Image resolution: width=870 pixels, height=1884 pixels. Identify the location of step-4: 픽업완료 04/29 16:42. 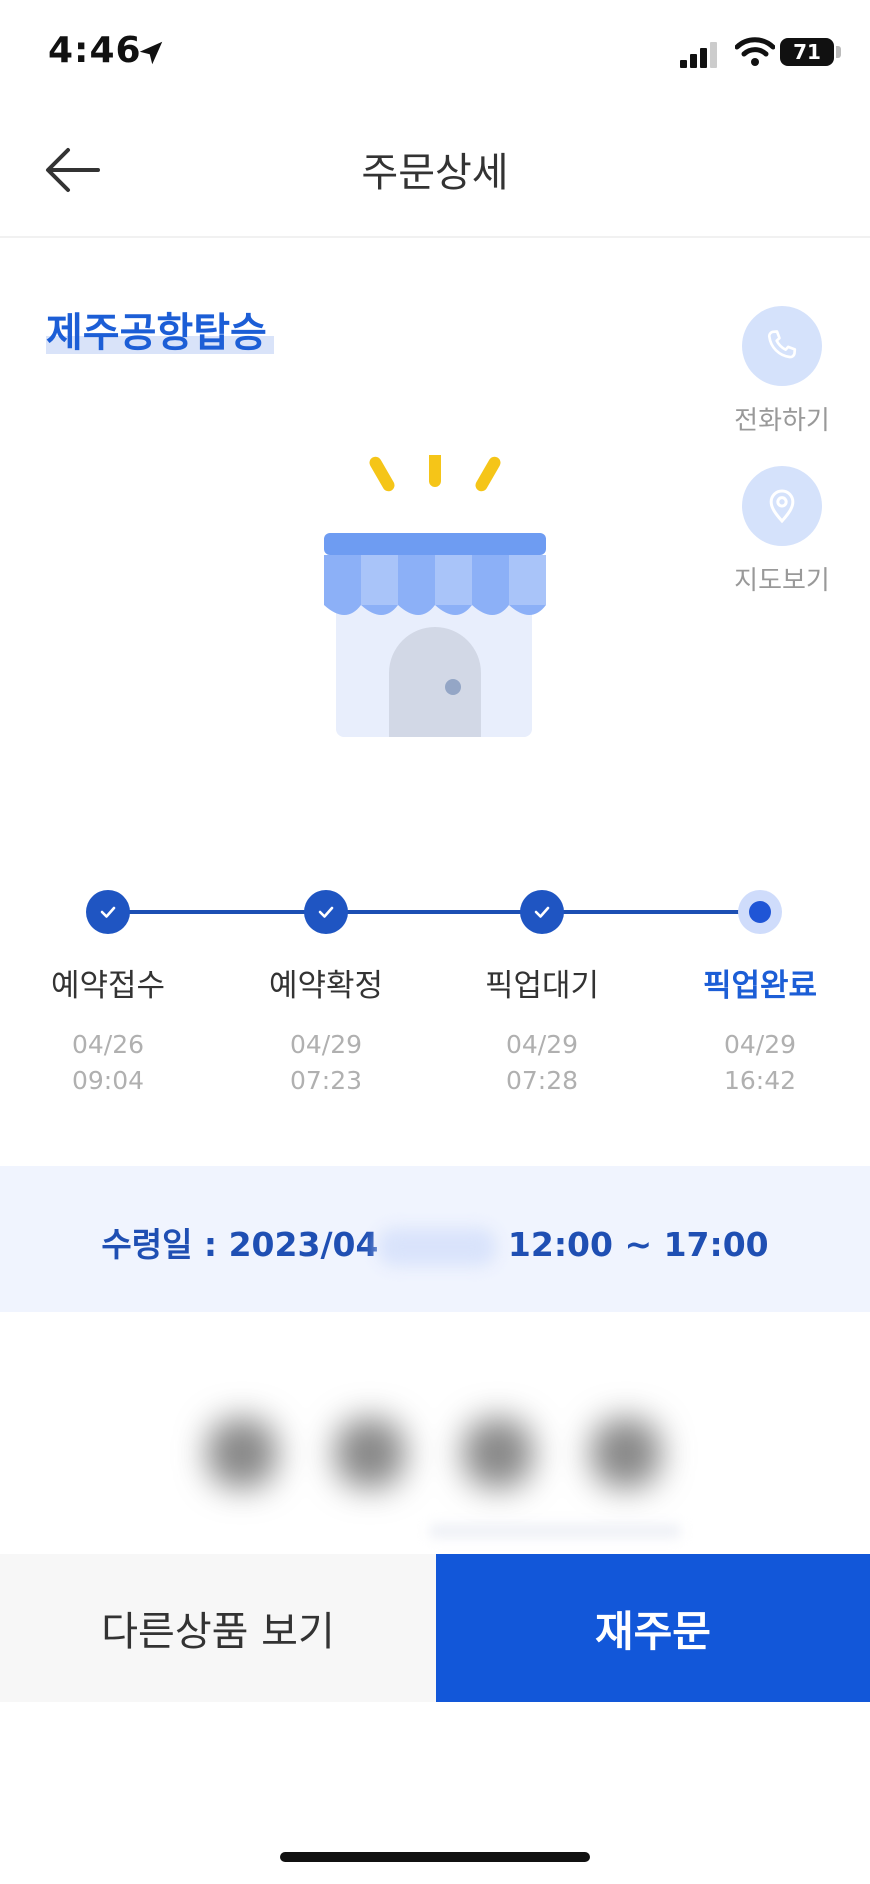
(760, 1029).